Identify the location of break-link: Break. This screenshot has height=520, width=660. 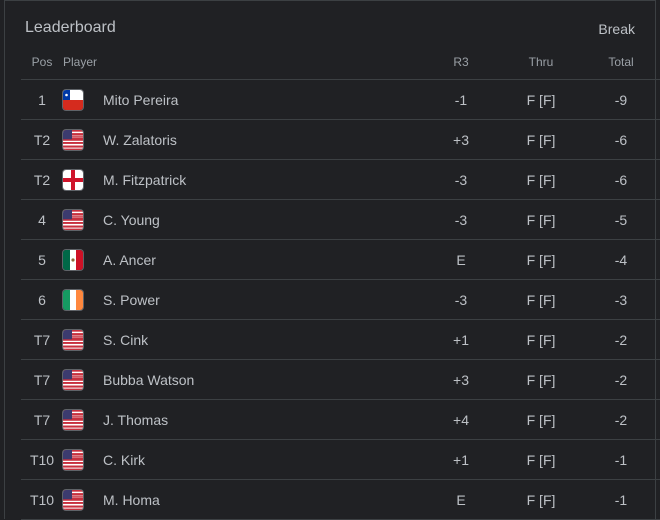
(616, 29).